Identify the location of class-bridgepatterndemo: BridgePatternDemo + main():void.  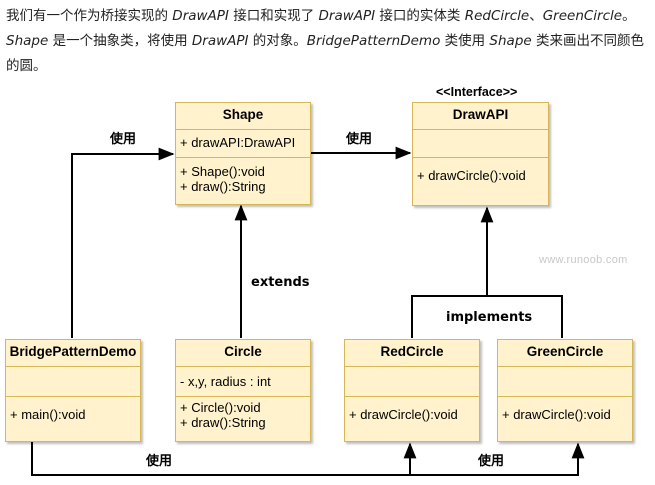
(73, 390).